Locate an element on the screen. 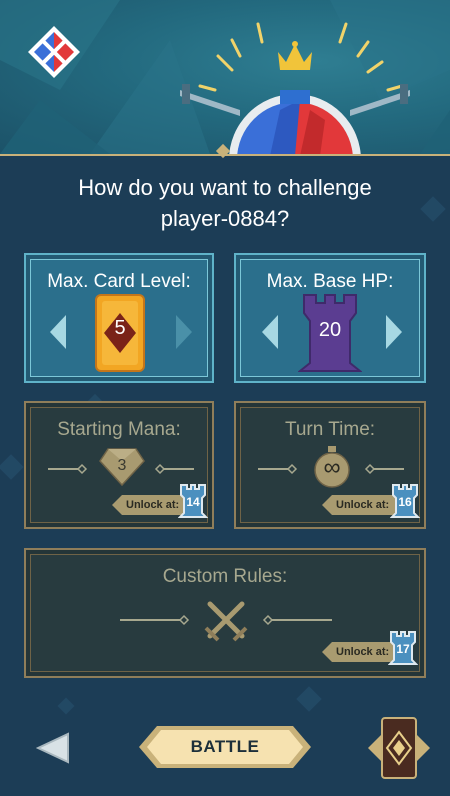 The image size is (450, 796). opponent-name: player-0884? is located at coordinates (225, 218).